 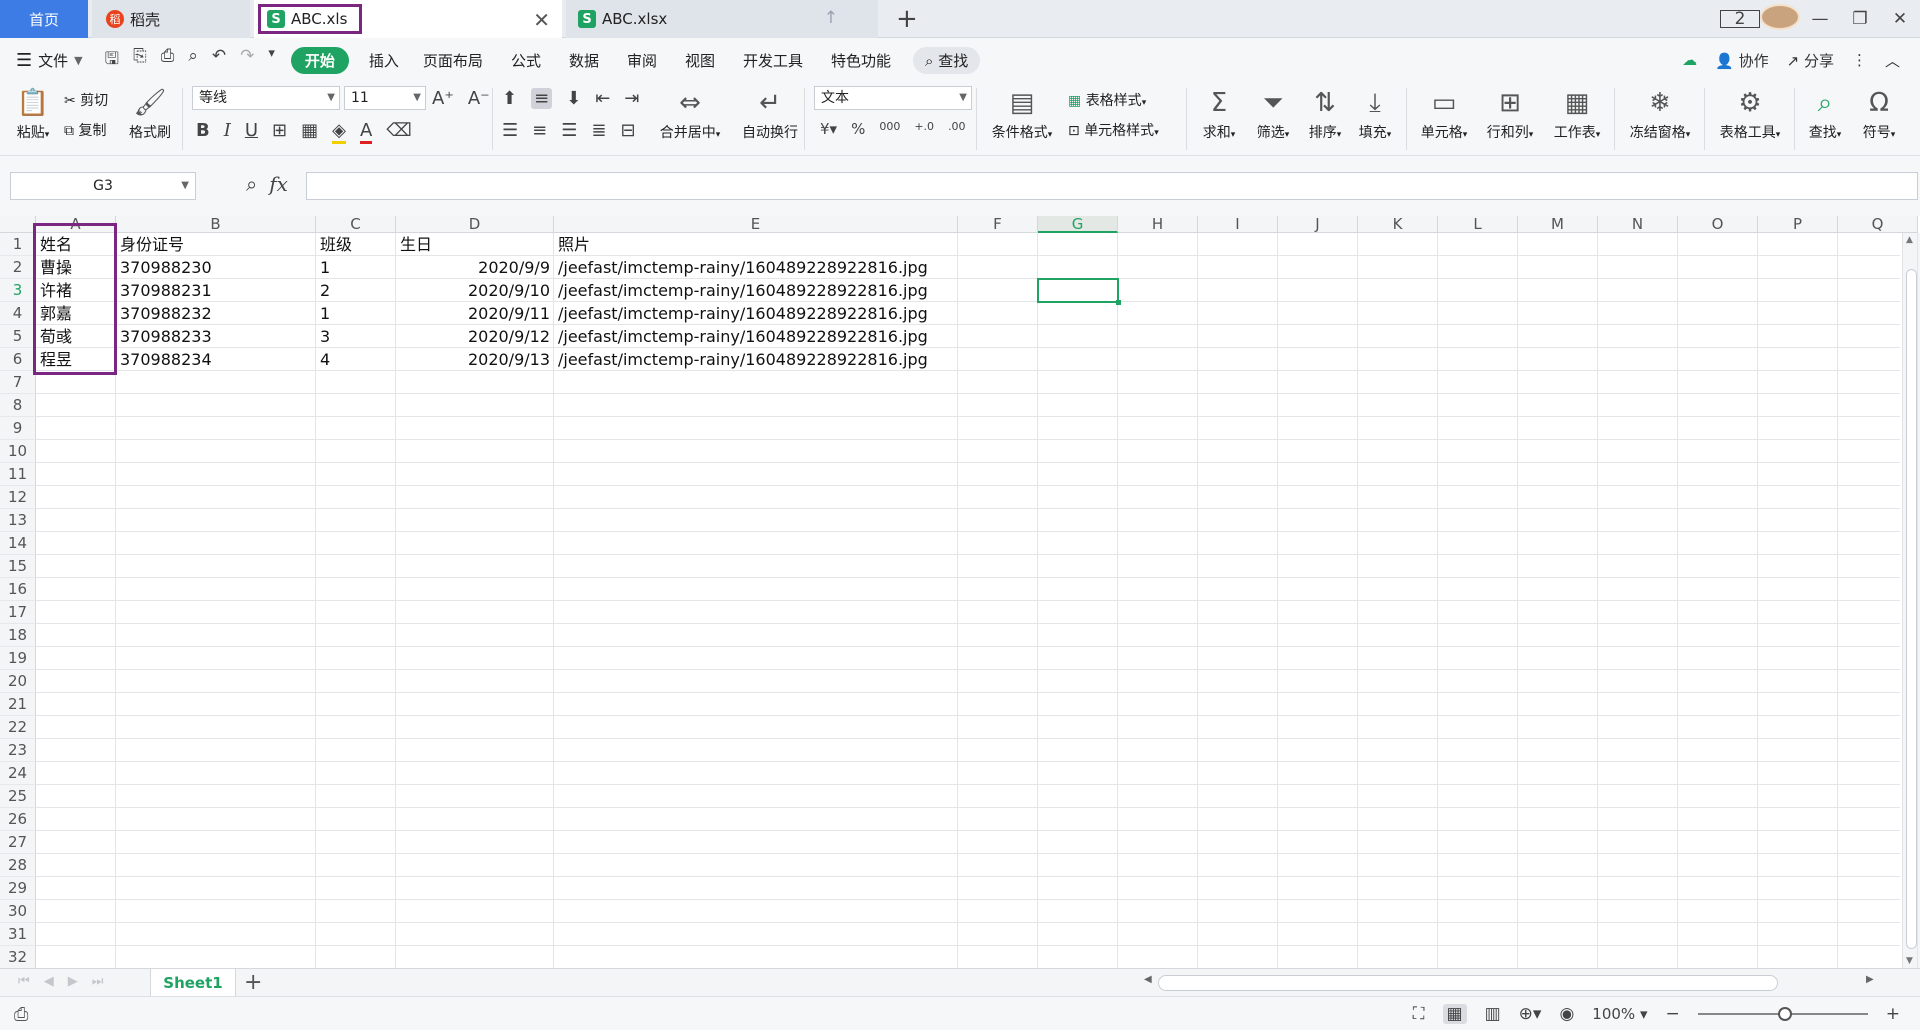 What do you see at coordinates (627, 130) in the screenshot?
I see `distribute-icon: ⊟` at bounding box center [627, 130].